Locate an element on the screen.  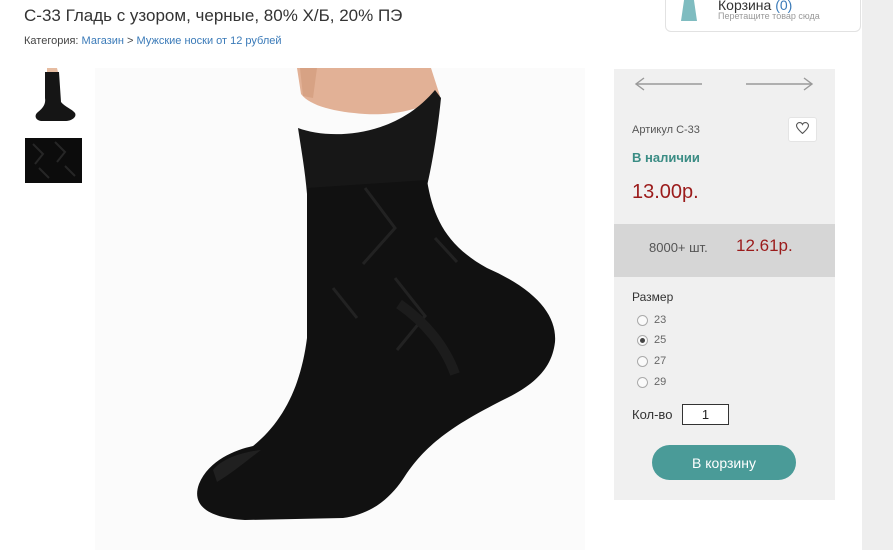
quantity-label: Кол-во is located at coordinates (652, 414).